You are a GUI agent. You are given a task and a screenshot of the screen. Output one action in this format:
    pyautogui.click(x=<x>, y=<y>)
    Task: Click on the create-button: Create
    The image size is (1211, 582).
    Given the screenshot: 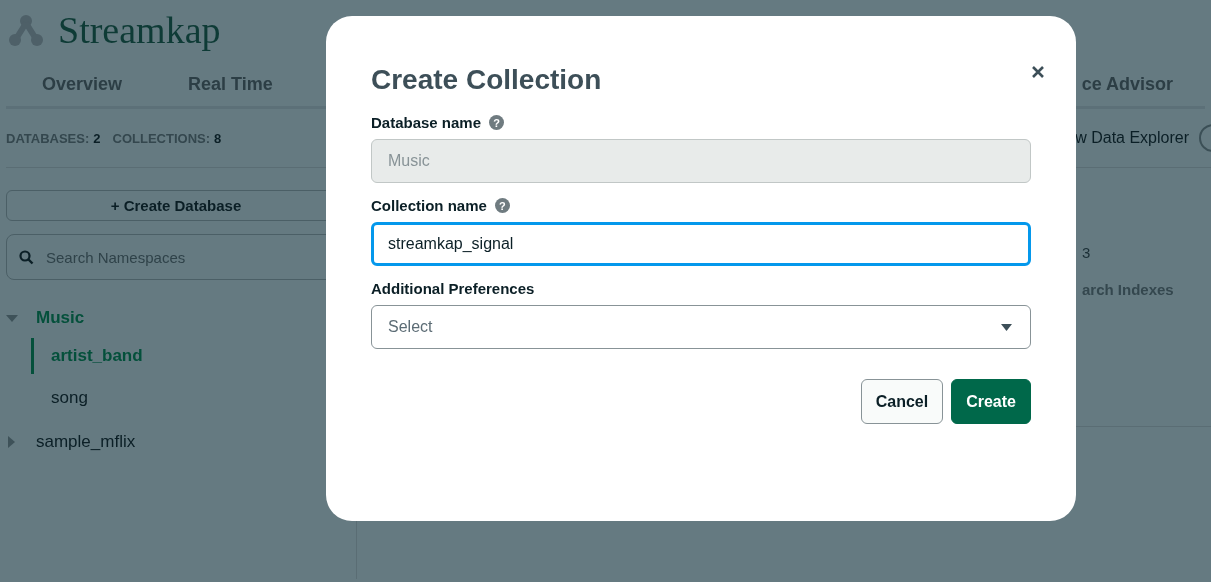 What is the action you would take?
    pyautogui.click(x=991, y=401)
    